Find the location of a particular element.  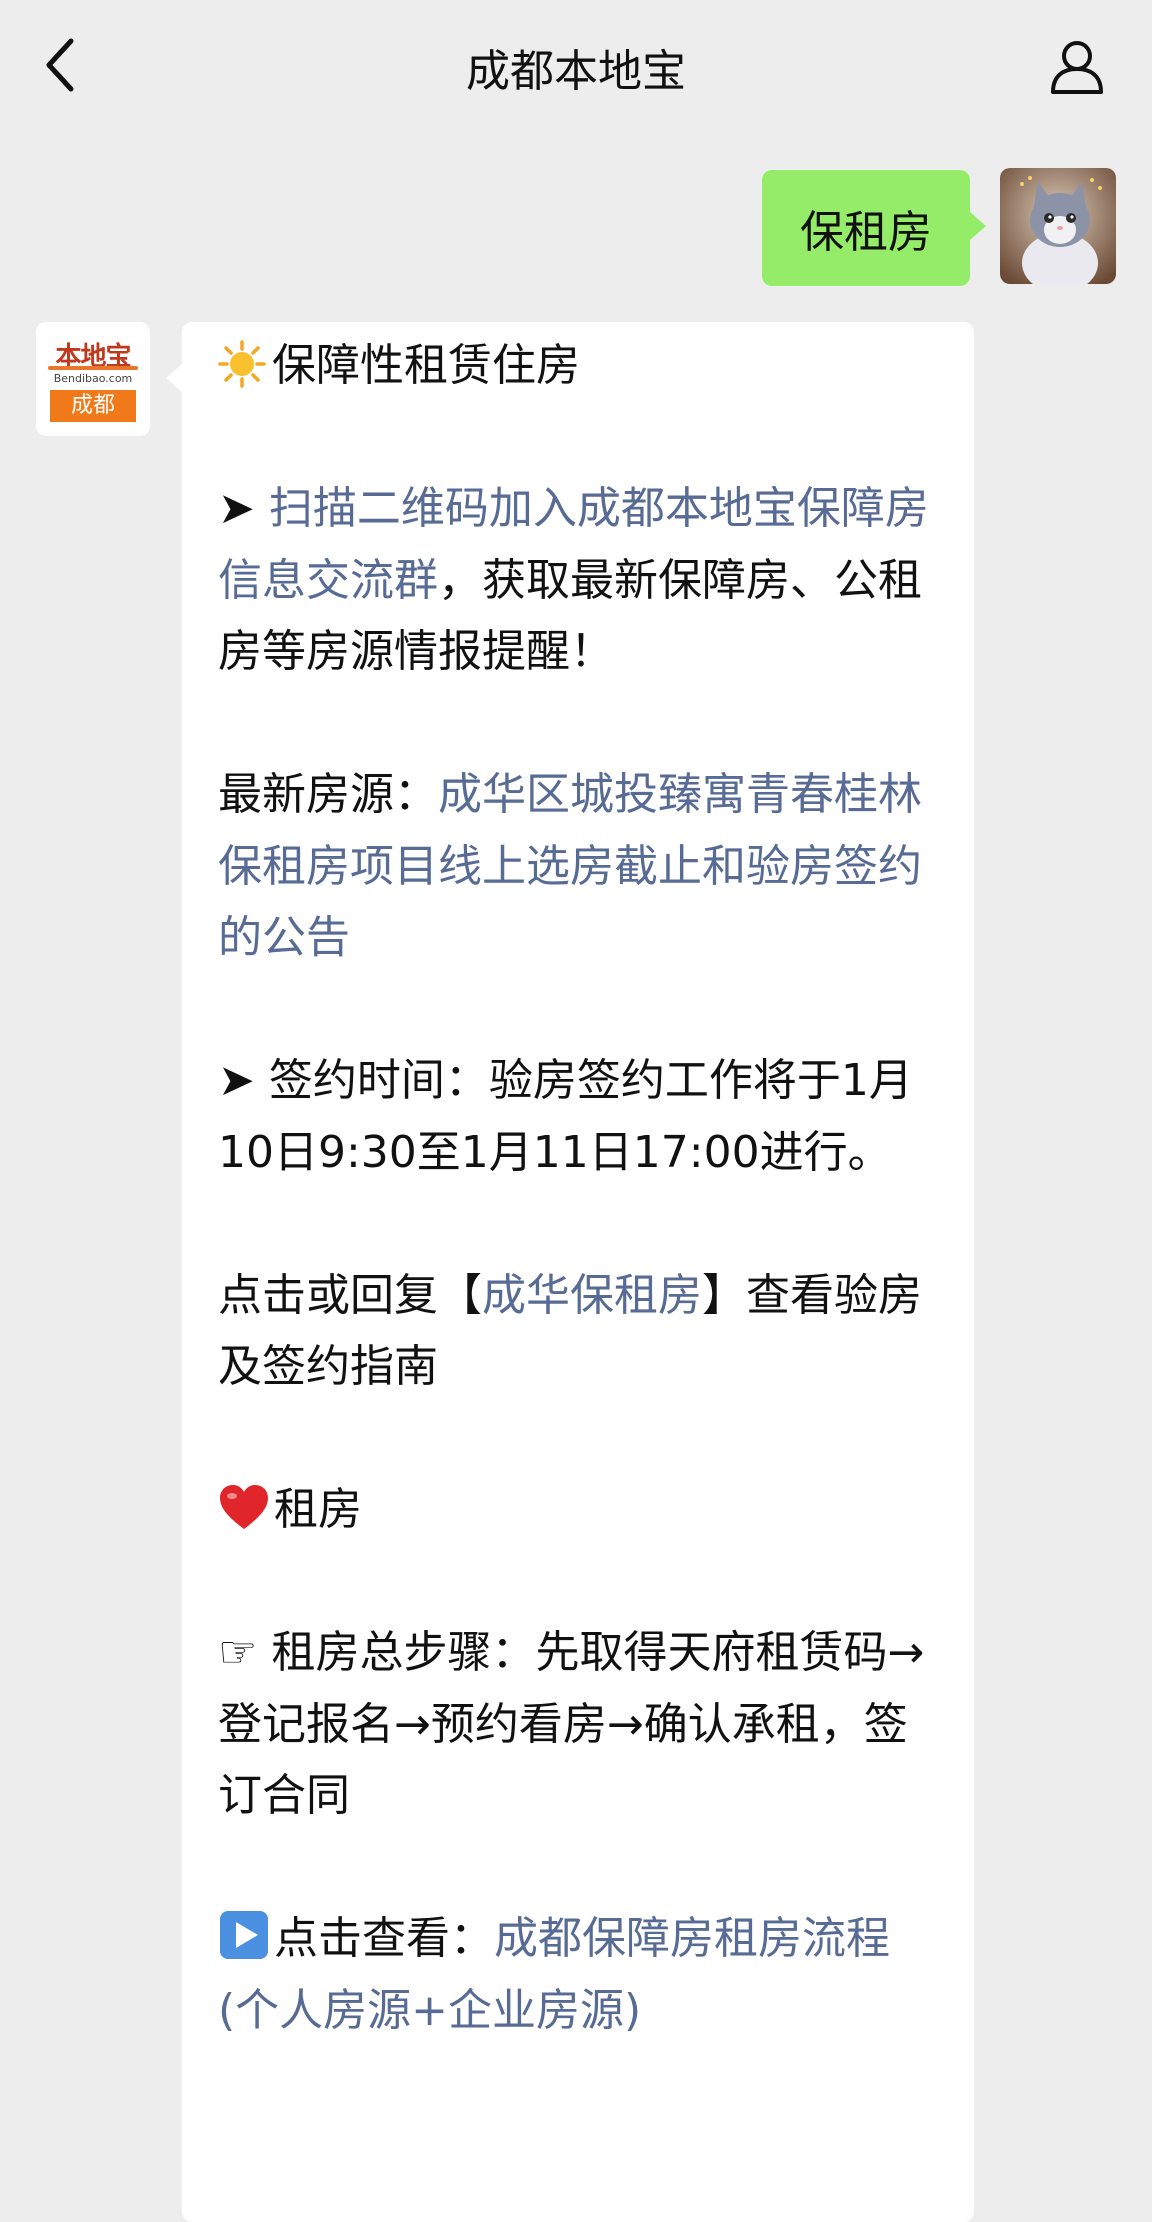

heart-emoji-icon is located at coordinates (244, 1507).